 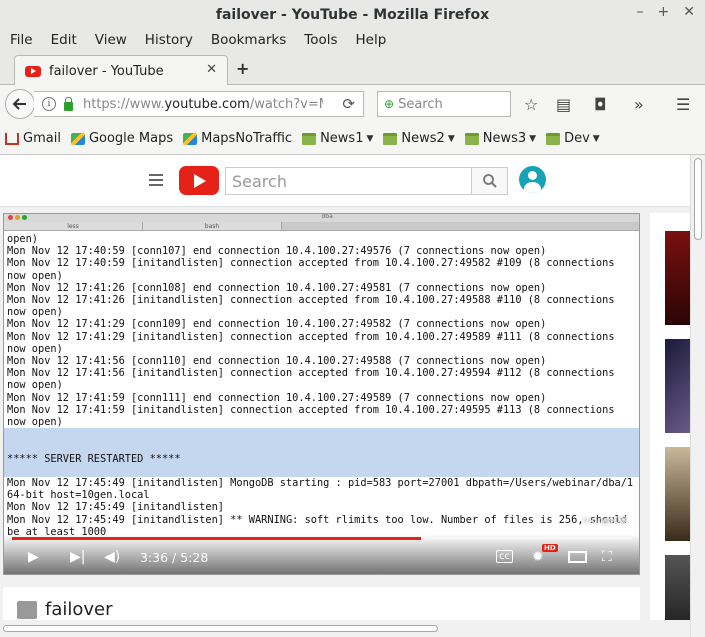 What do you see at coordinates (169, 40) in the screenshot?
I see `menu-history: History` at bounding box center [169, 40].